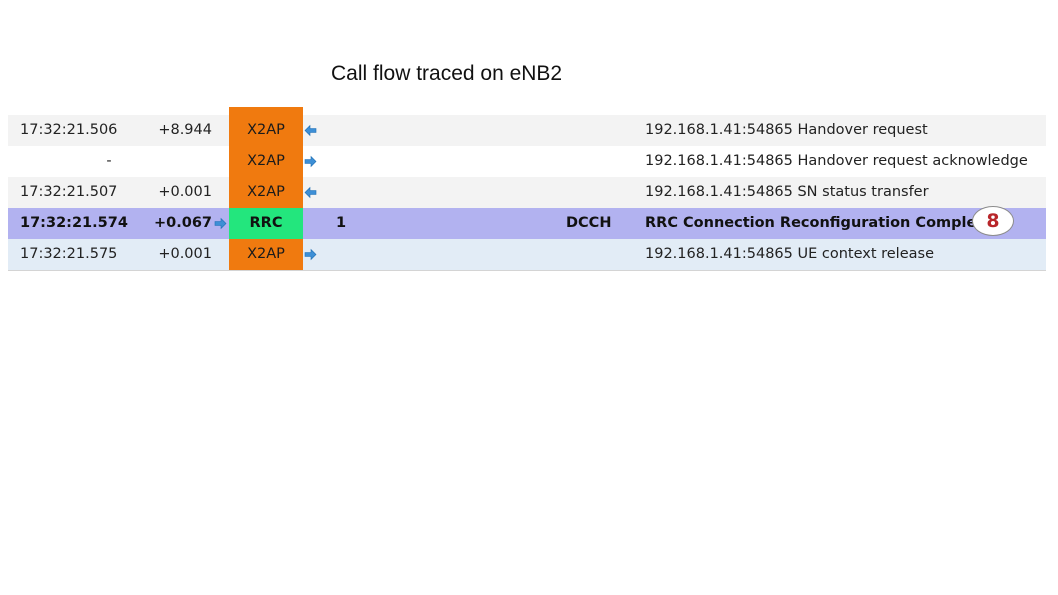 Image resolution: width=1058 pixels, height=595 pixels. Describe the element at coordinates (447, 73) in the screenshot. I see `page-title: Call flow traced on eNB2` at that location.